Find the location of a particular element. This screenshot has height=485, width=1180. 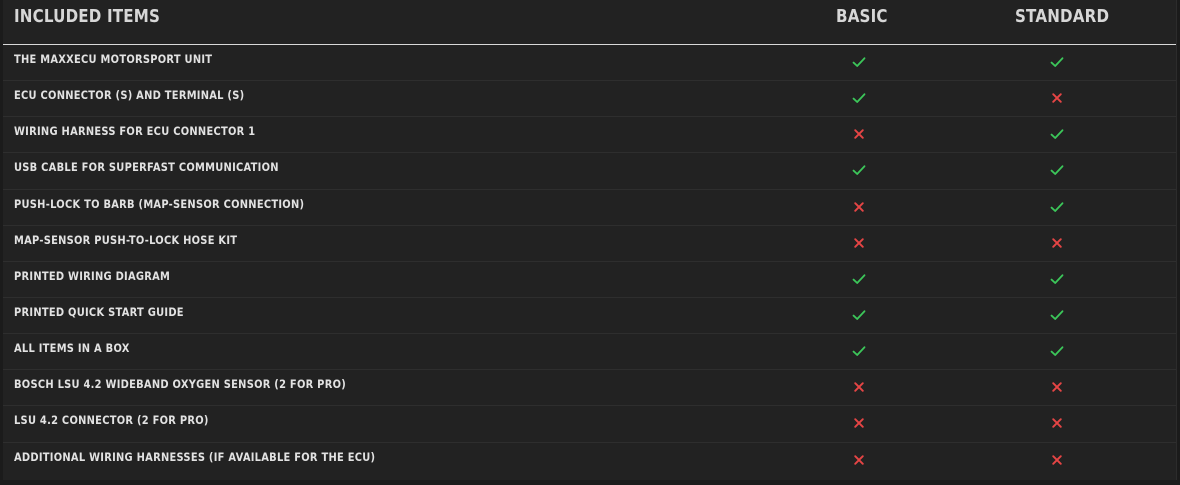

row-label: USB CABLE FOR SUPERFAST COMMUNICATION is located at coordinates (146, 167).